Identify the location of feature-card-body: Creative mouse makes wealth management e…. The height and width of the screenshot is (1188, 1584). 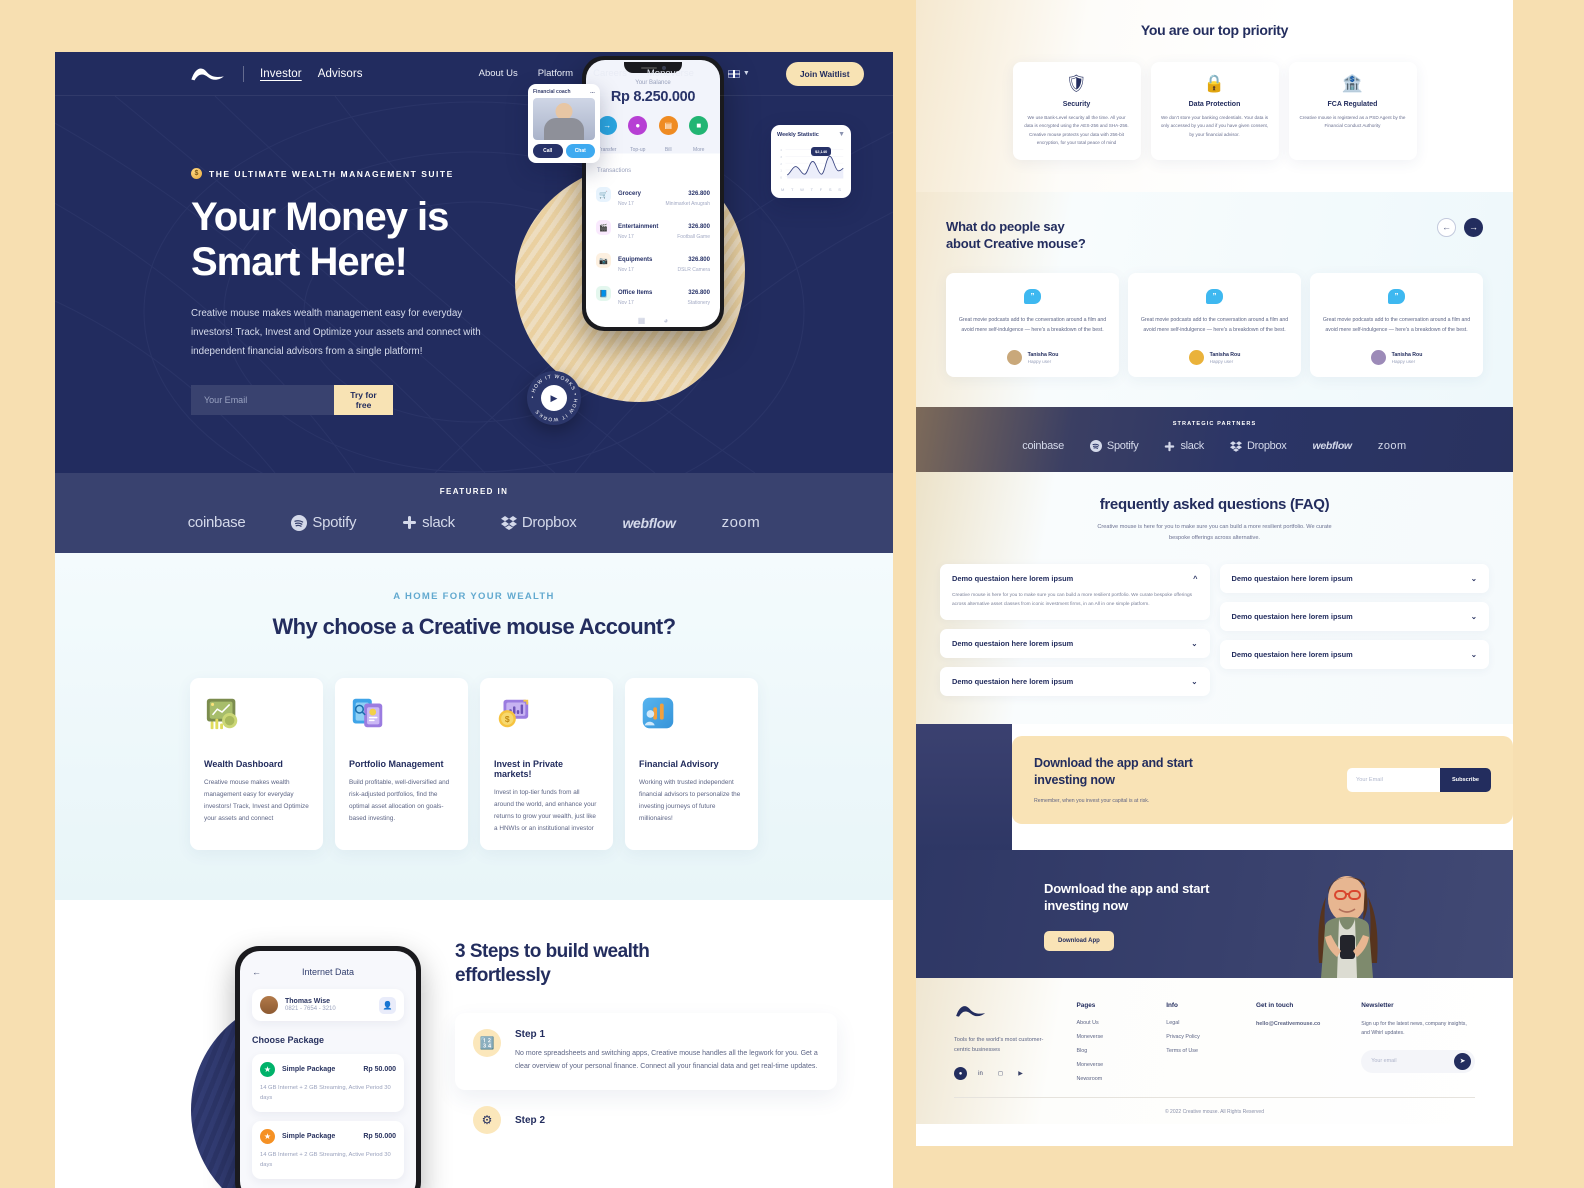
(256, 800).